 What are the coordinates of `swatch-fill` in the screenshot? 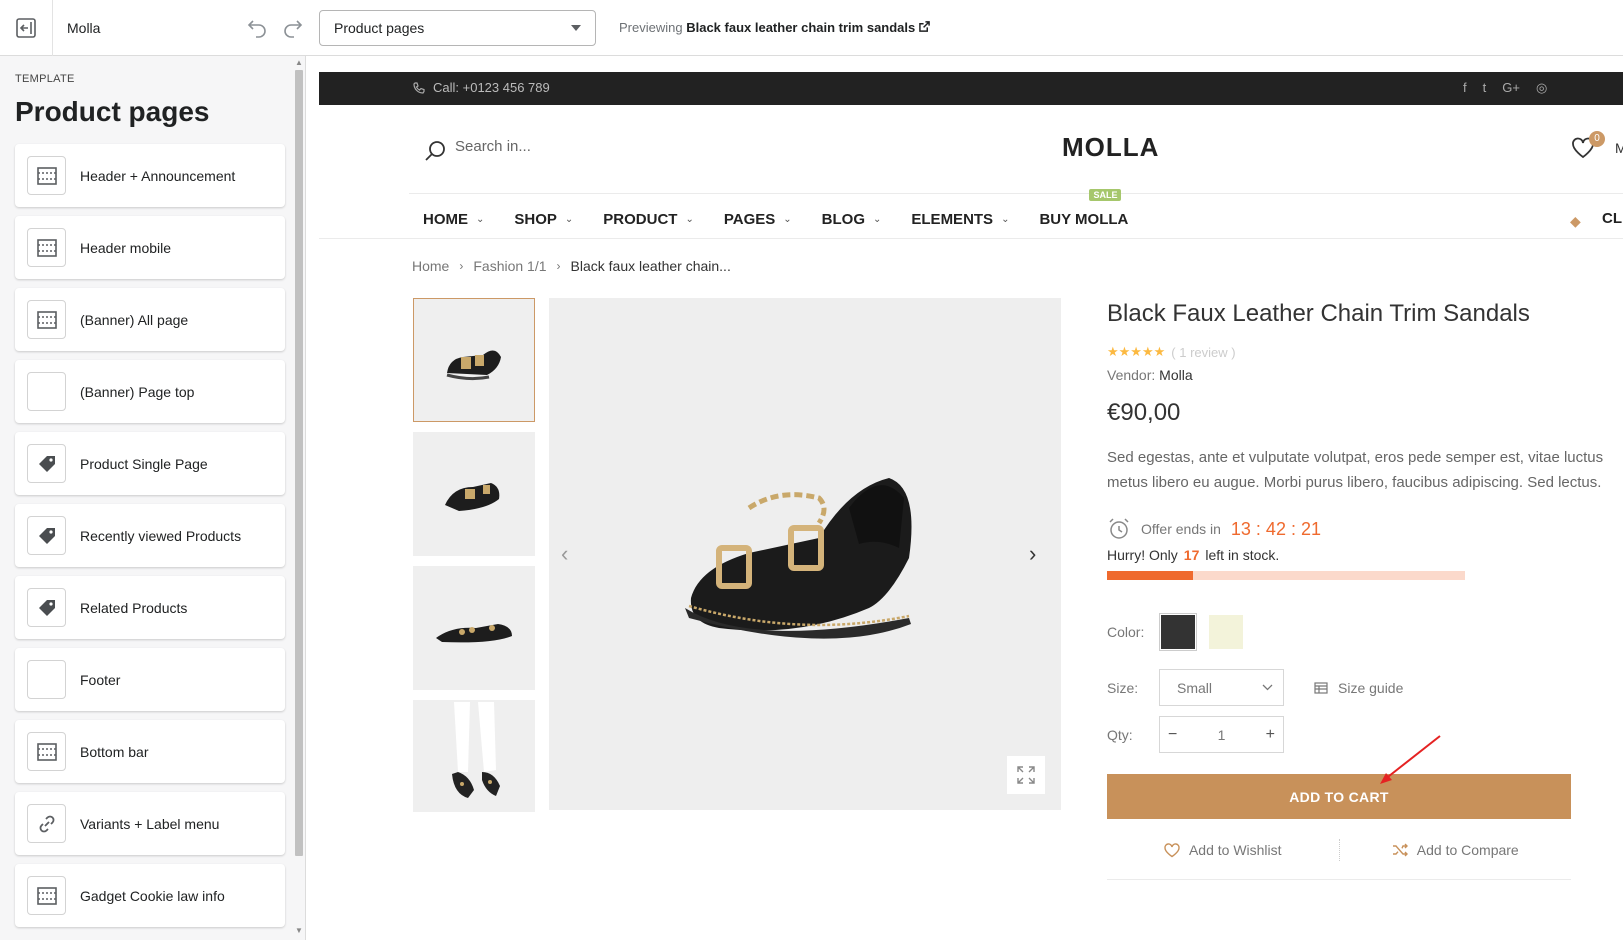 It's located at (1226, 632).